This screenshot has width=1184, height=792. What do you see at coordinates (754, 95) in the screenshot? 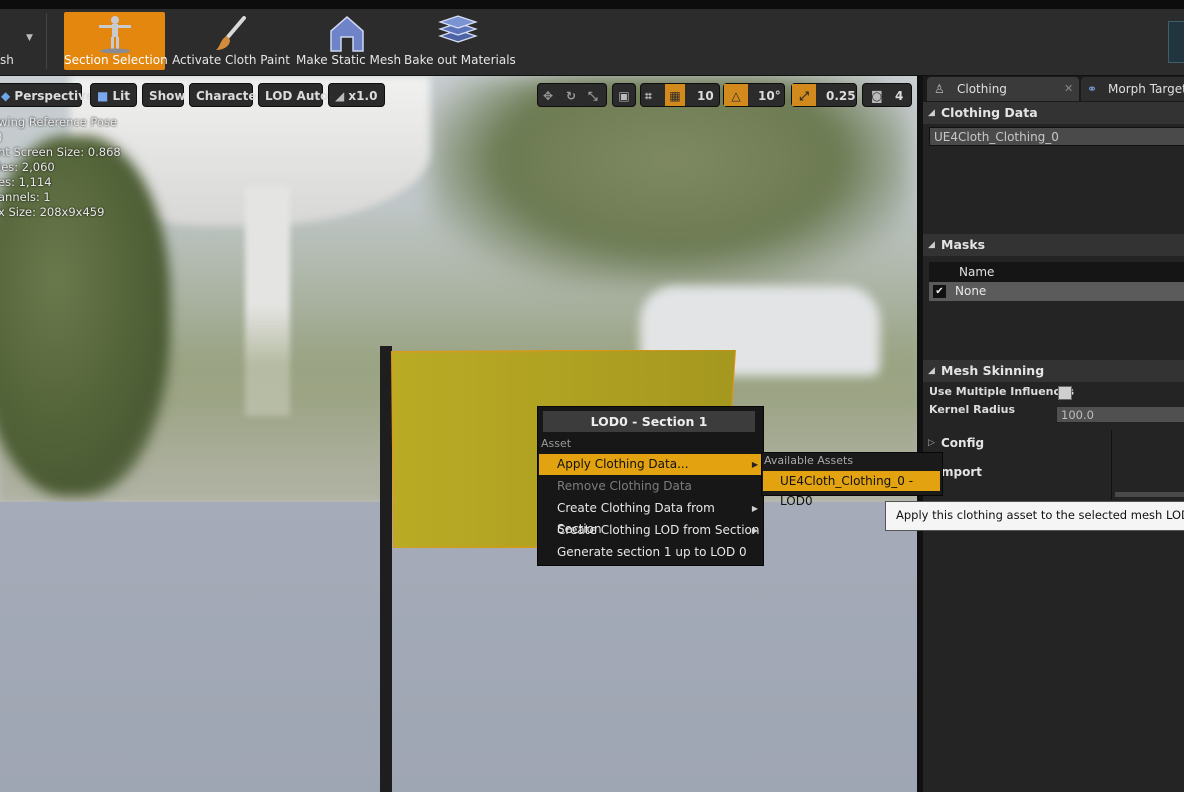
I see `rotation-snap-group: △ 10°` at bounding box center [754, 95].